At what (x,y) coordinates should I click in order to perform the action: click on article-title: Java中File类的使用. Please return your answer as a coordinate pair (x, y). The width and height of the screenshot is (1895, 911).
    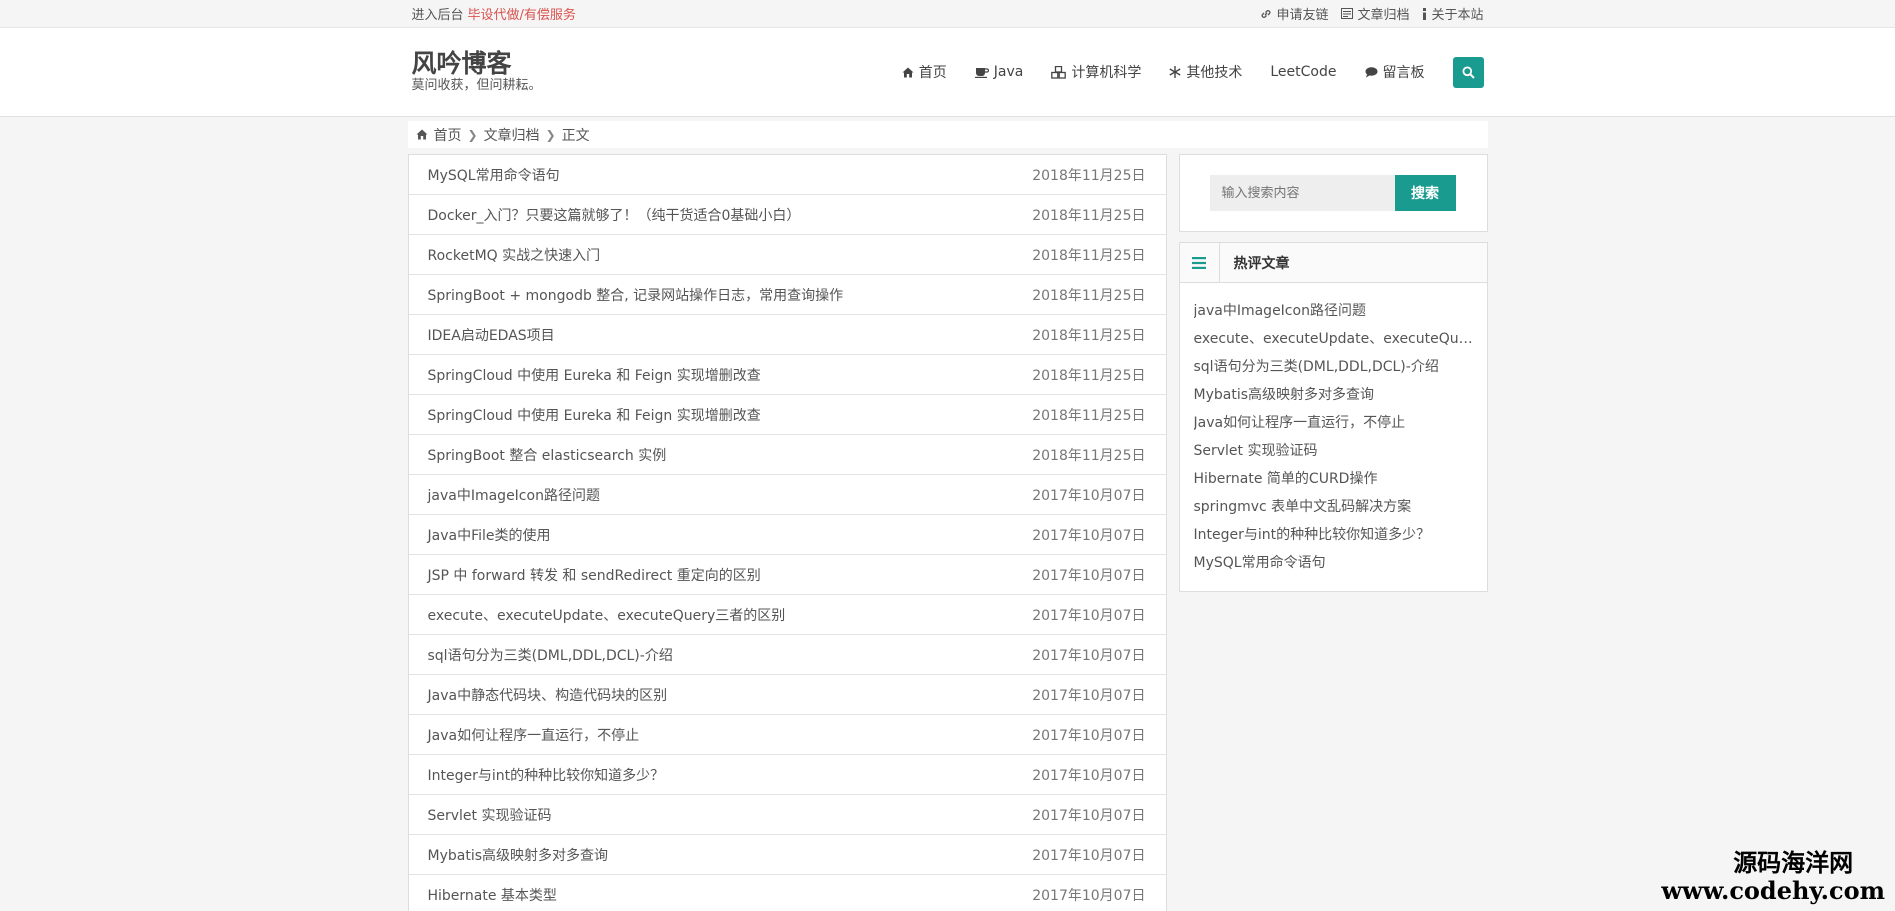
    Looking at the image, I should click on (489, 535).